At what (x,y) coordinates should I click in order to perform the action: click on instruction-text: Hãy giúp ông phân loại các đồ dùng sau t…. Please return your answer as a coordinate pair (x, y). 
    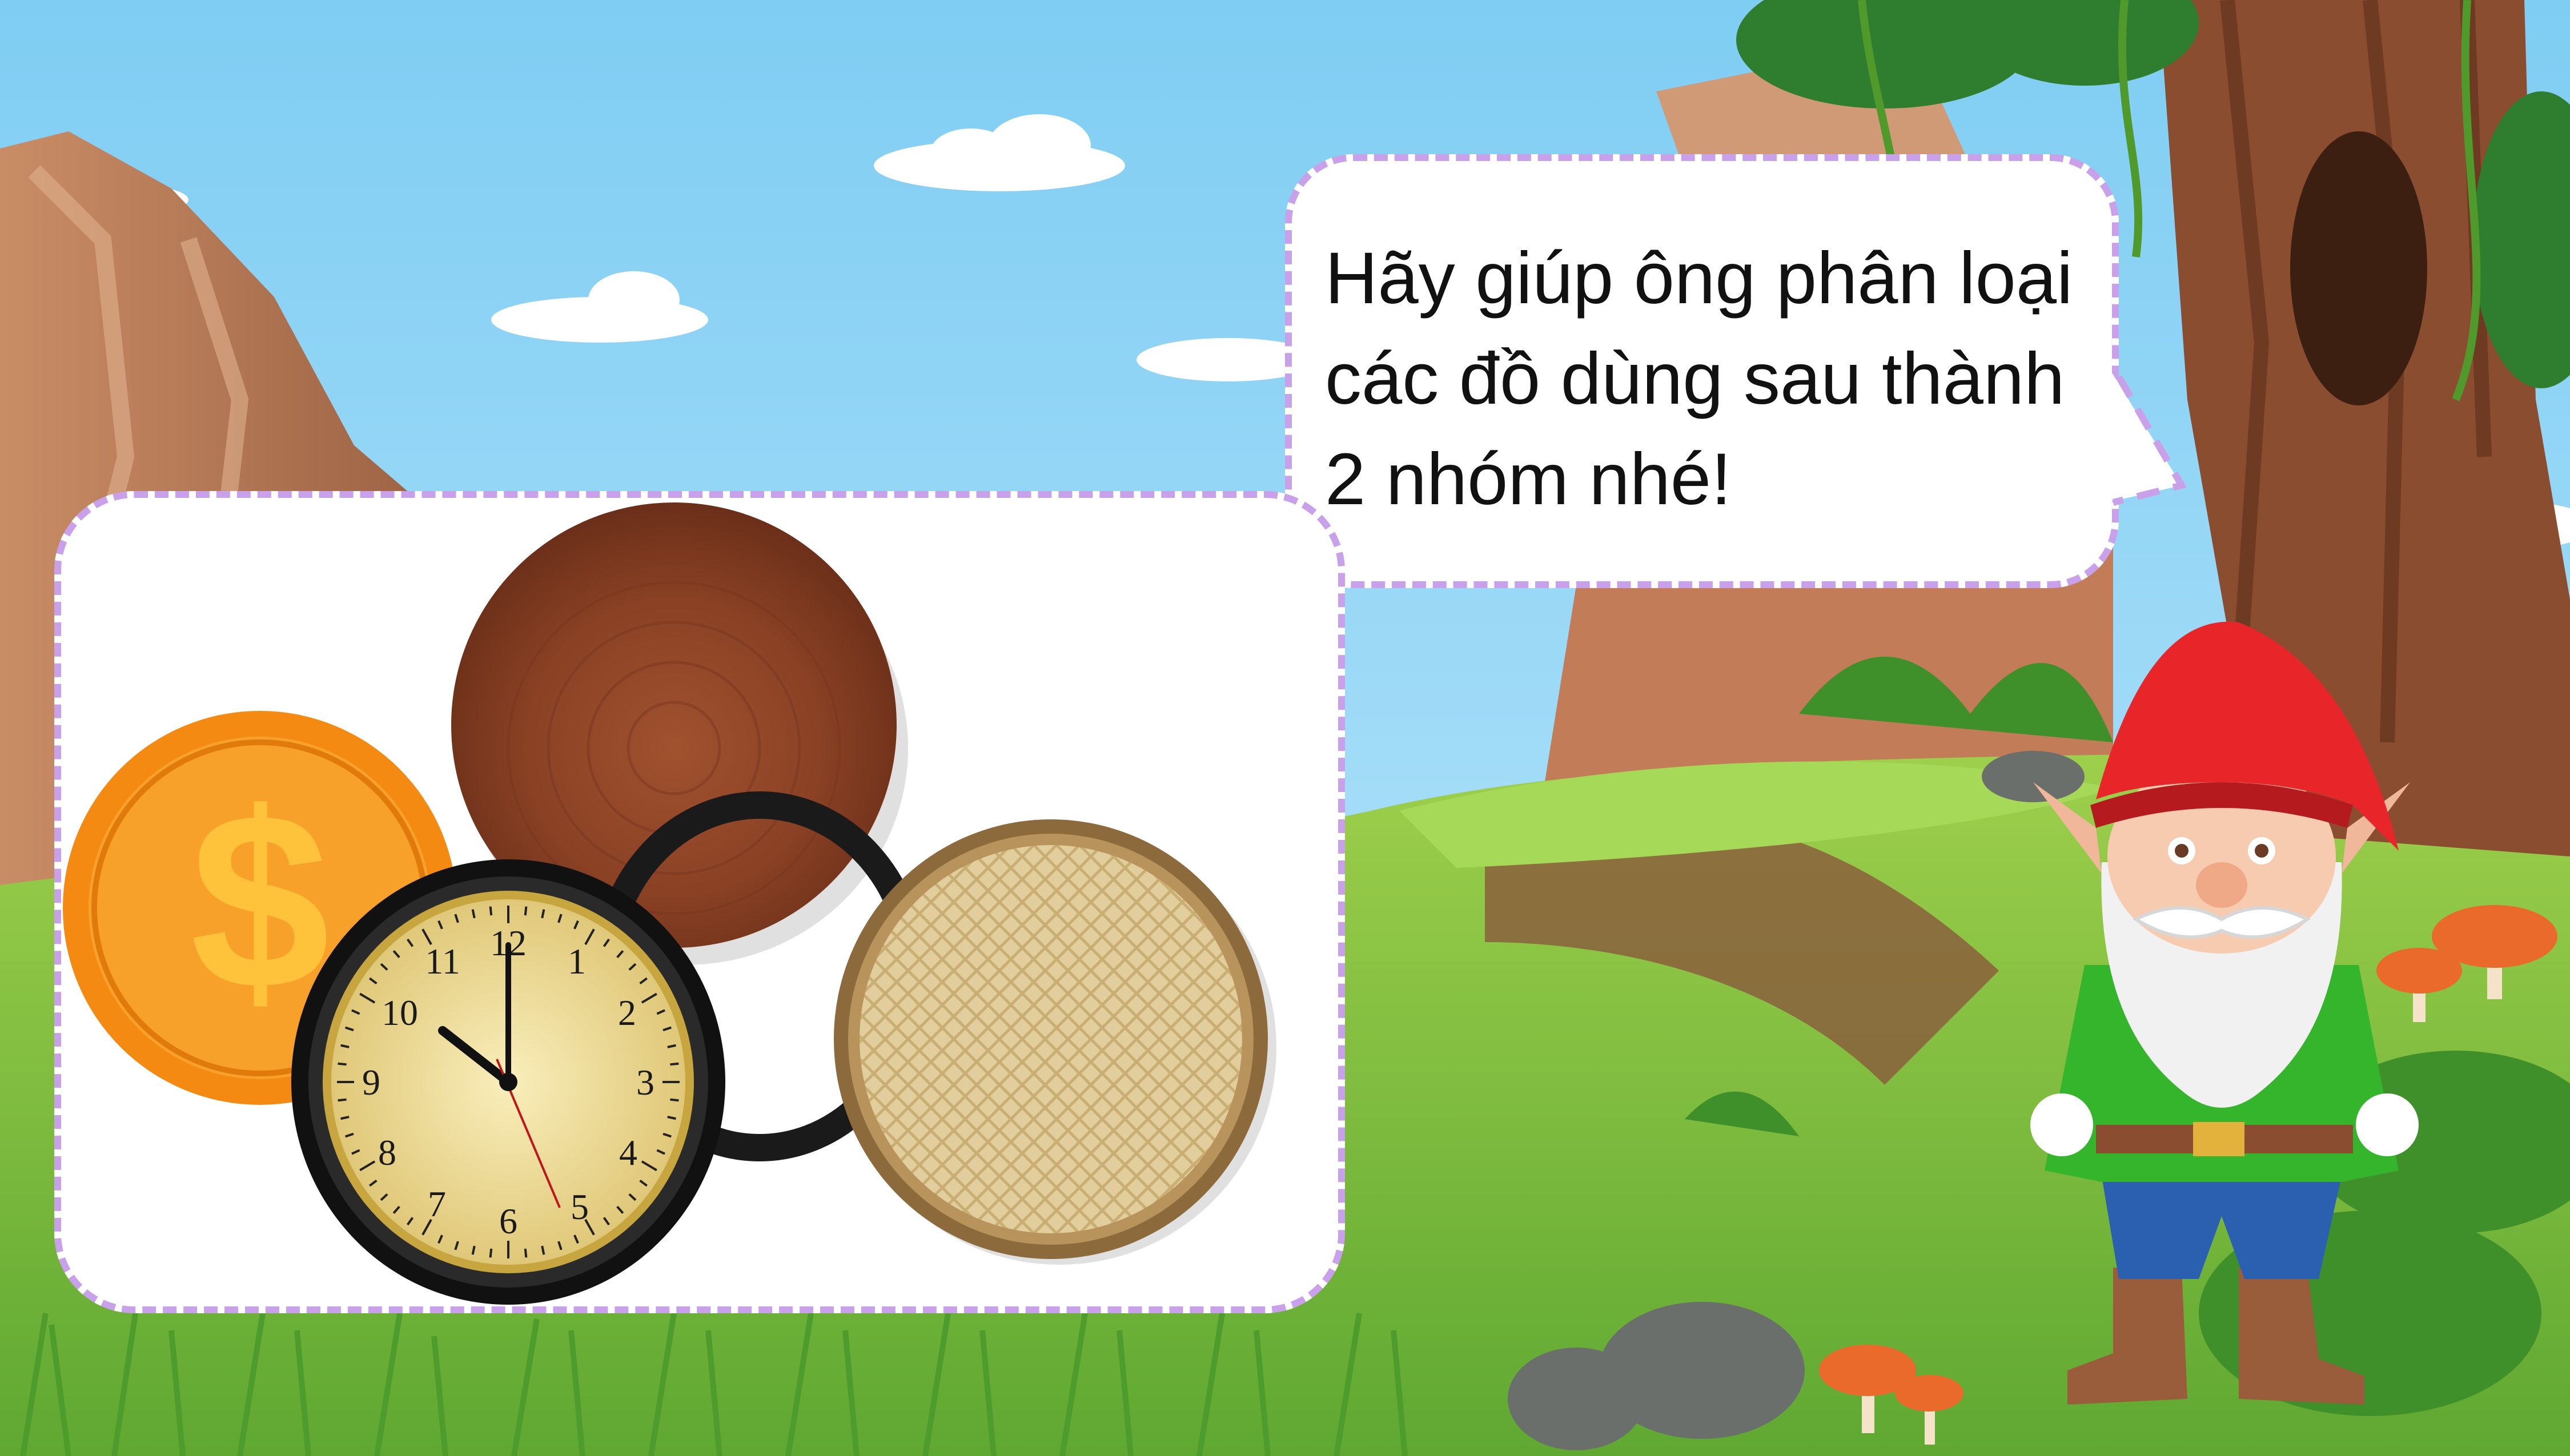
    Looking at the image, I should click on (1713, 379).